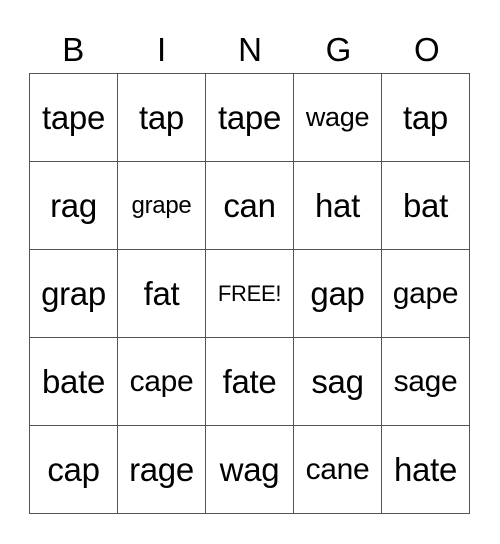 The width and height of the screenshot is (500, 544). Describe the element at coordinates (250, 382) in the screenshot. I see `bingo-cell: fate` at that location.